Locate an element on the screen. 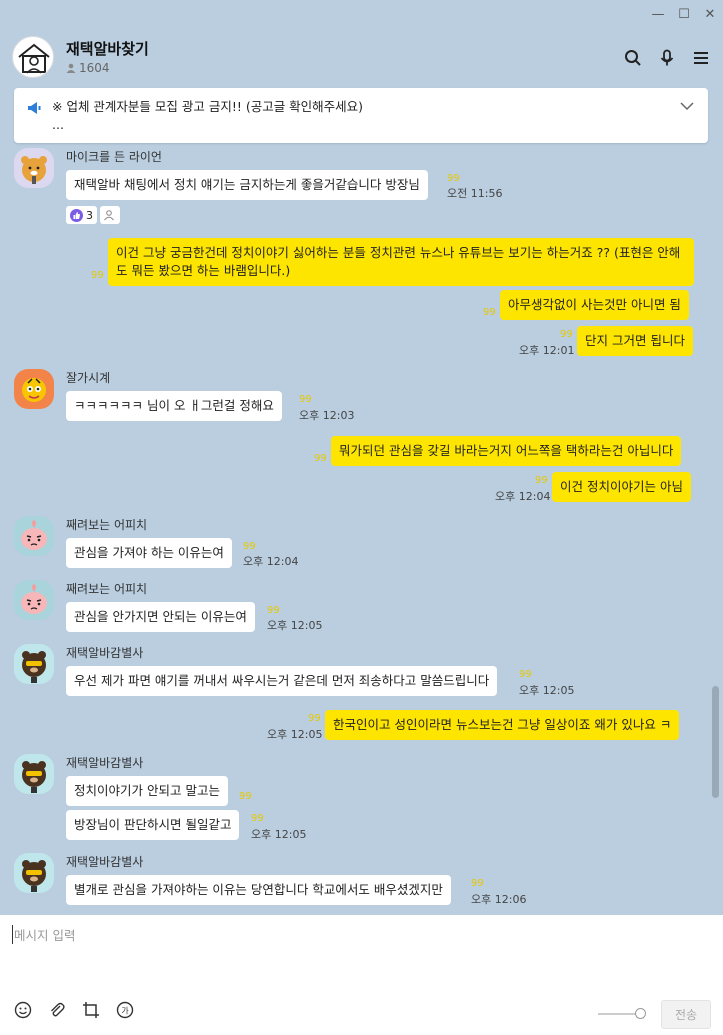 This screenshot has width=723, height=1035. translate-icon: 가 is located at coordinates (125, 1010).